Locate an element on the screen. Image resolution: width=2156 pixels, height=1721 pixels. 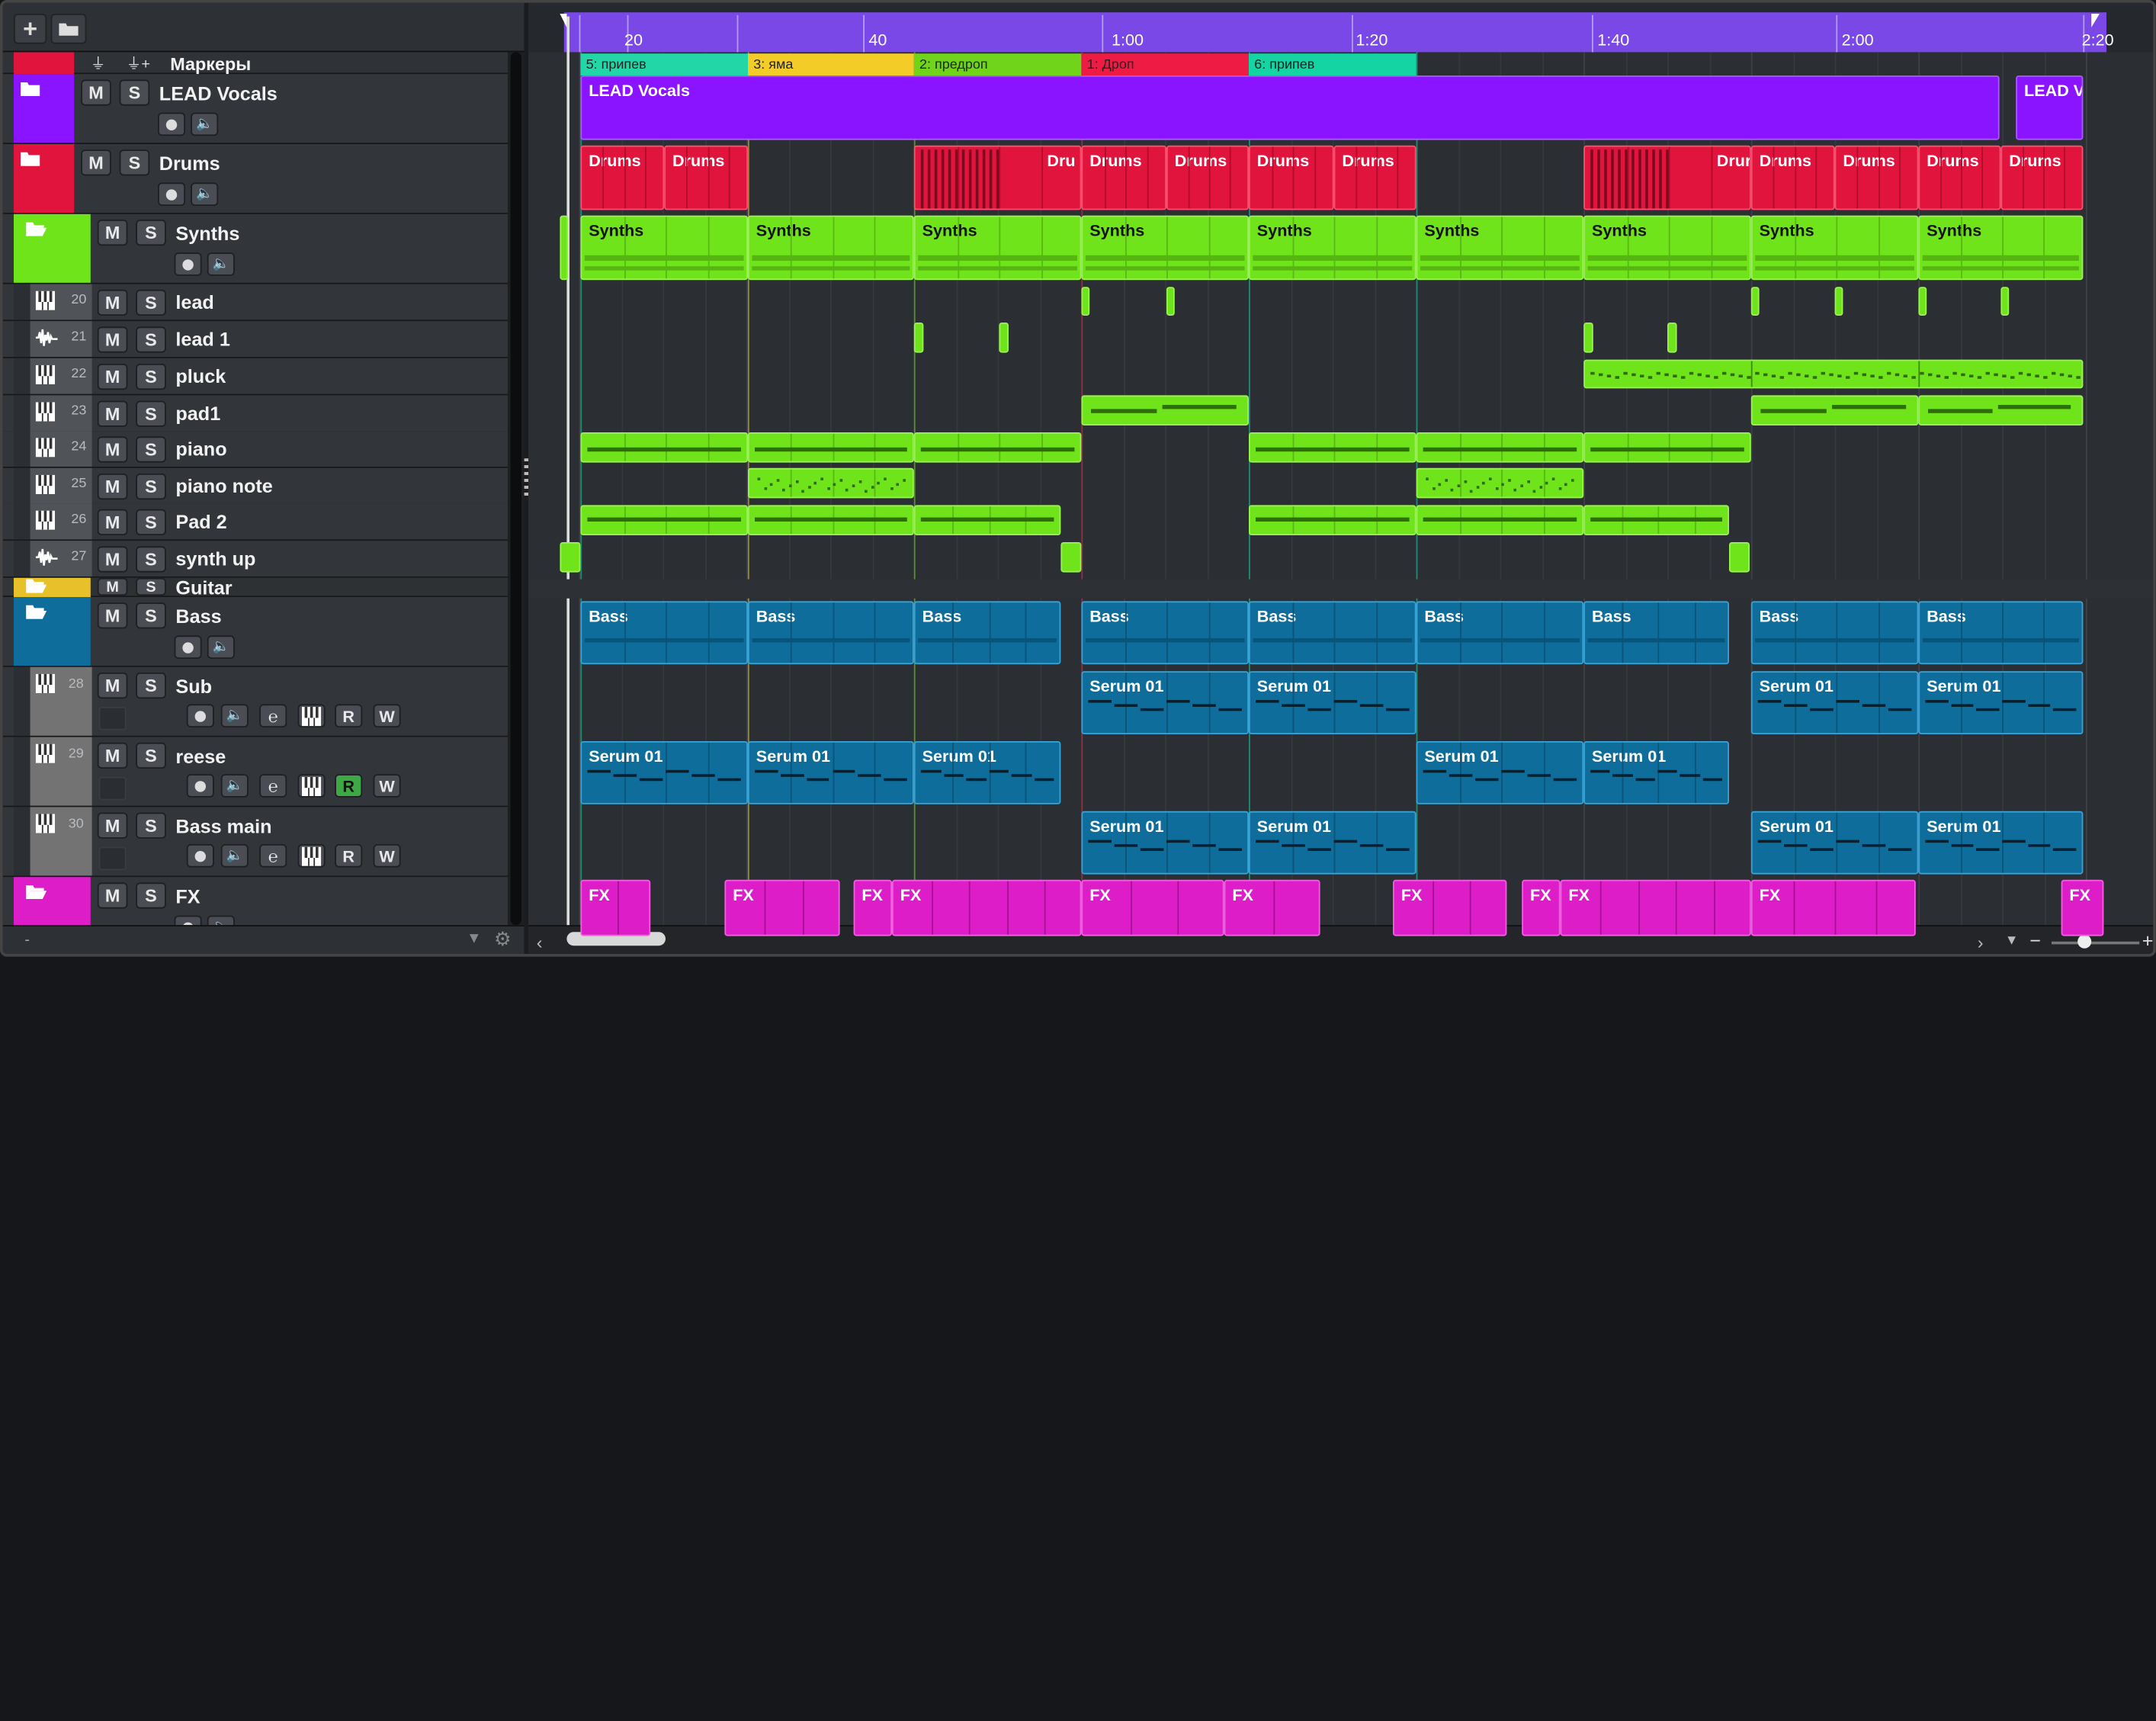
zoom-slider is located at coordinates (2096, 943).